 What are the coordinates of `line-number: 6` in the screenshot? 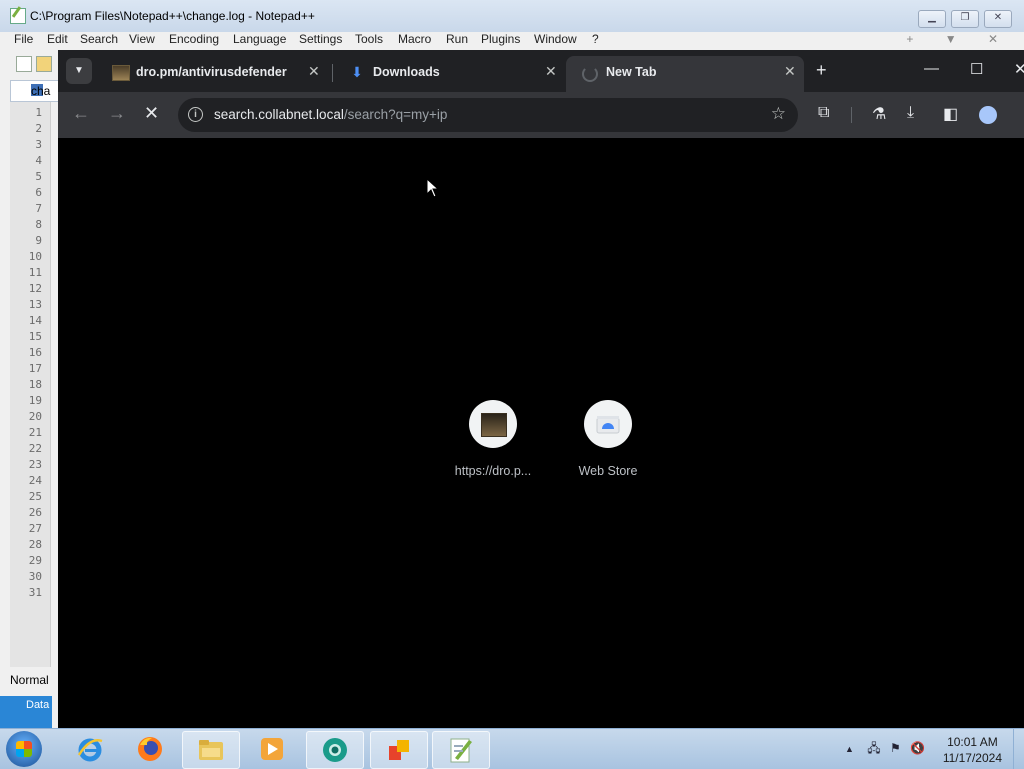 It's located at (38, 192).